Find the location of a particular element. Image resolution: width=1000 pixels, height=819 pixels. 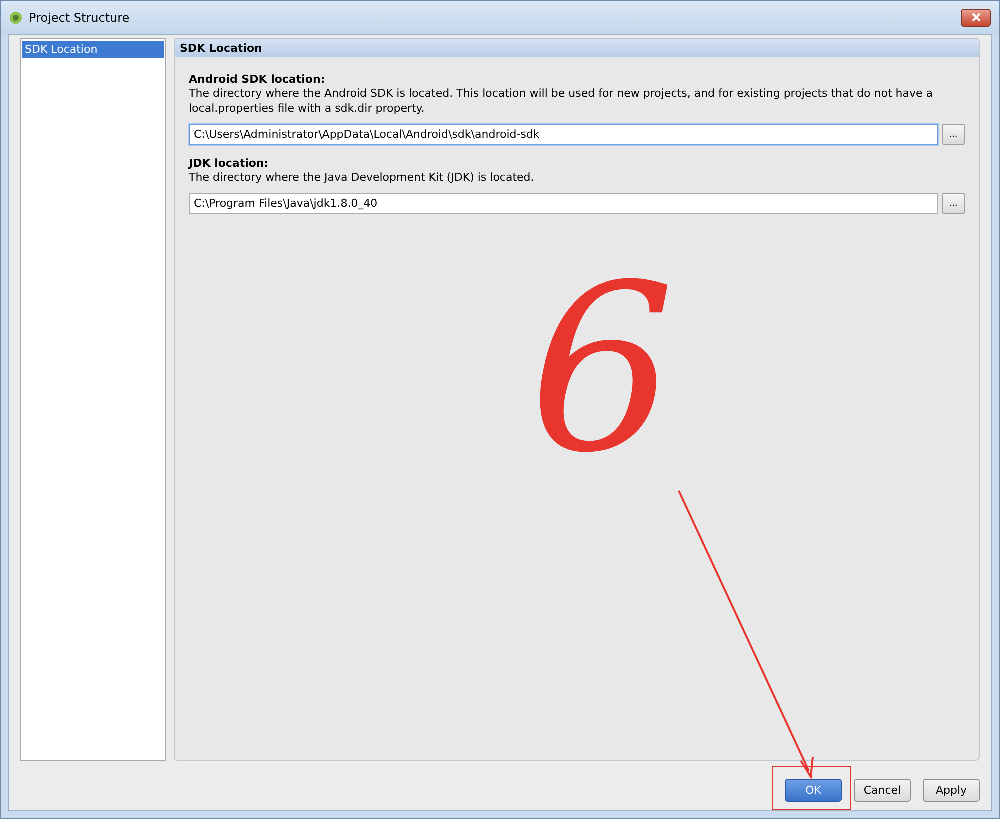

dialog-button: Cancel is located at coordinates (882, 790).